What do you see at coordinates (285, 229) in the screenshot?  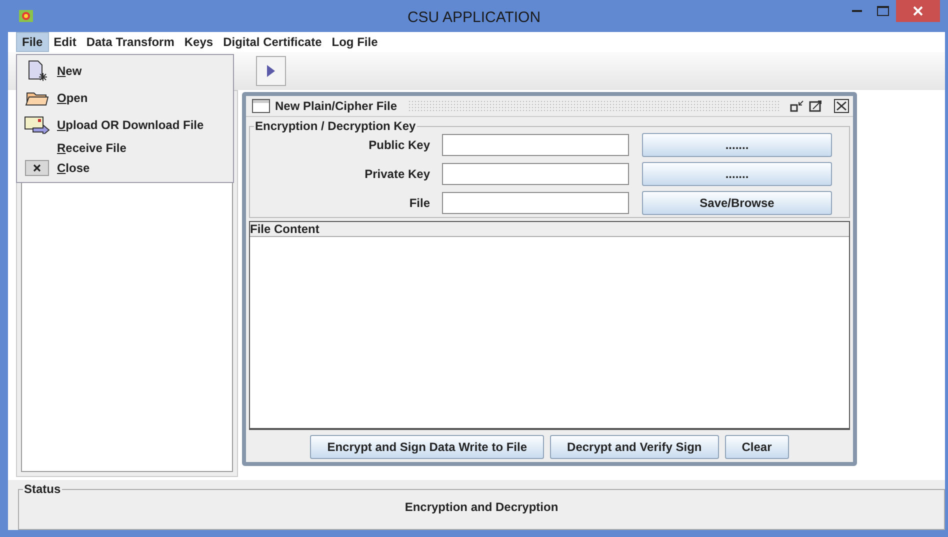 I see `section-title: File Content` at bounding box center [285, 229].